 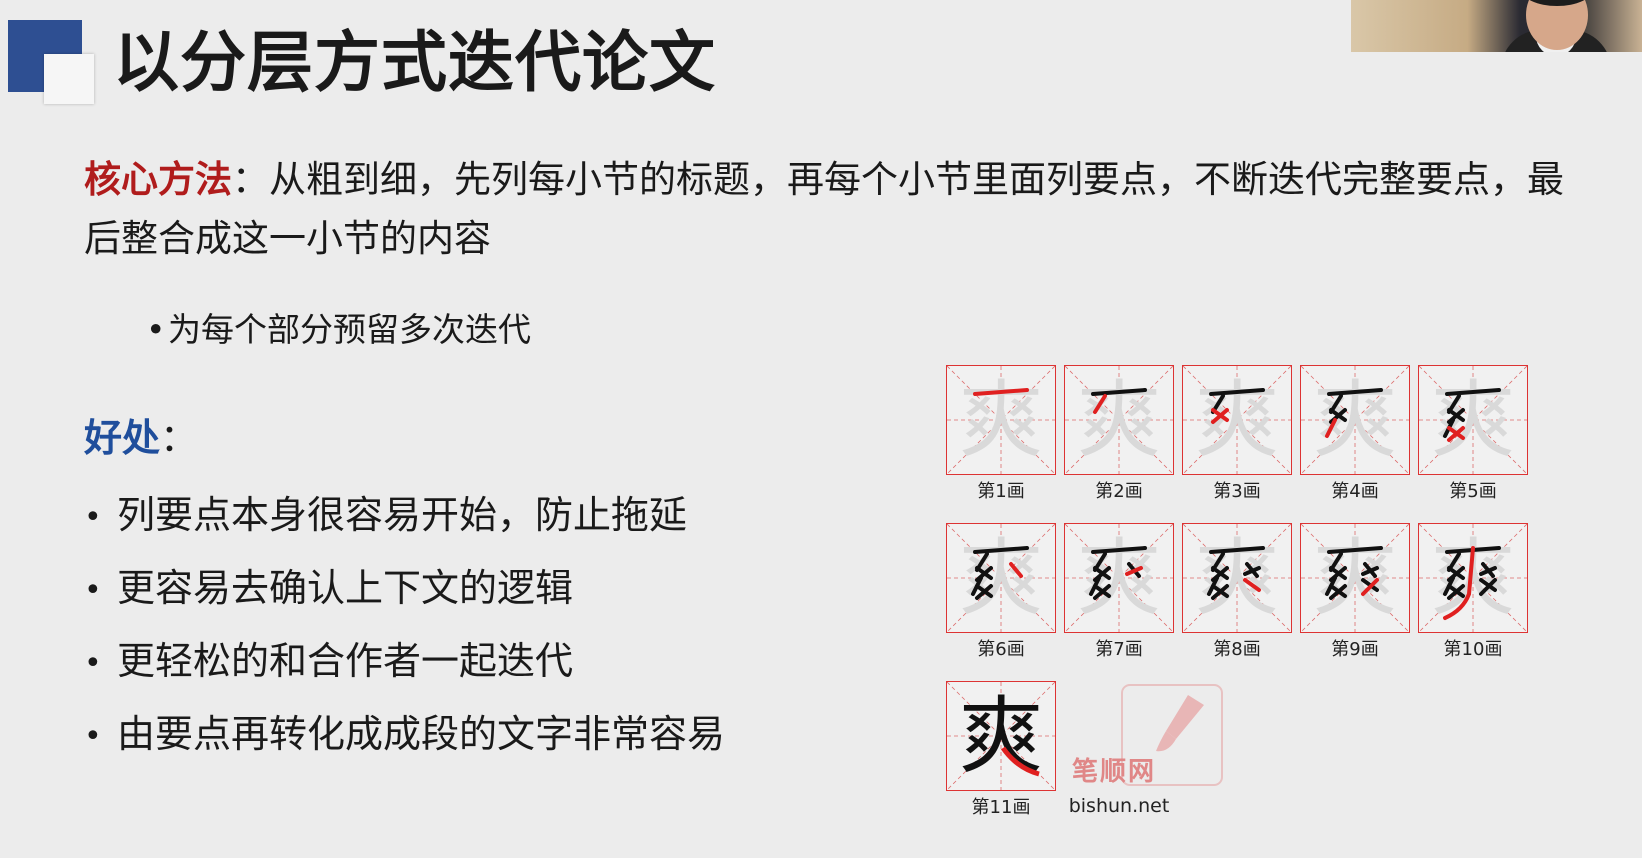 I want to click on benefits-colon: ：, so click(x=179, y=438).